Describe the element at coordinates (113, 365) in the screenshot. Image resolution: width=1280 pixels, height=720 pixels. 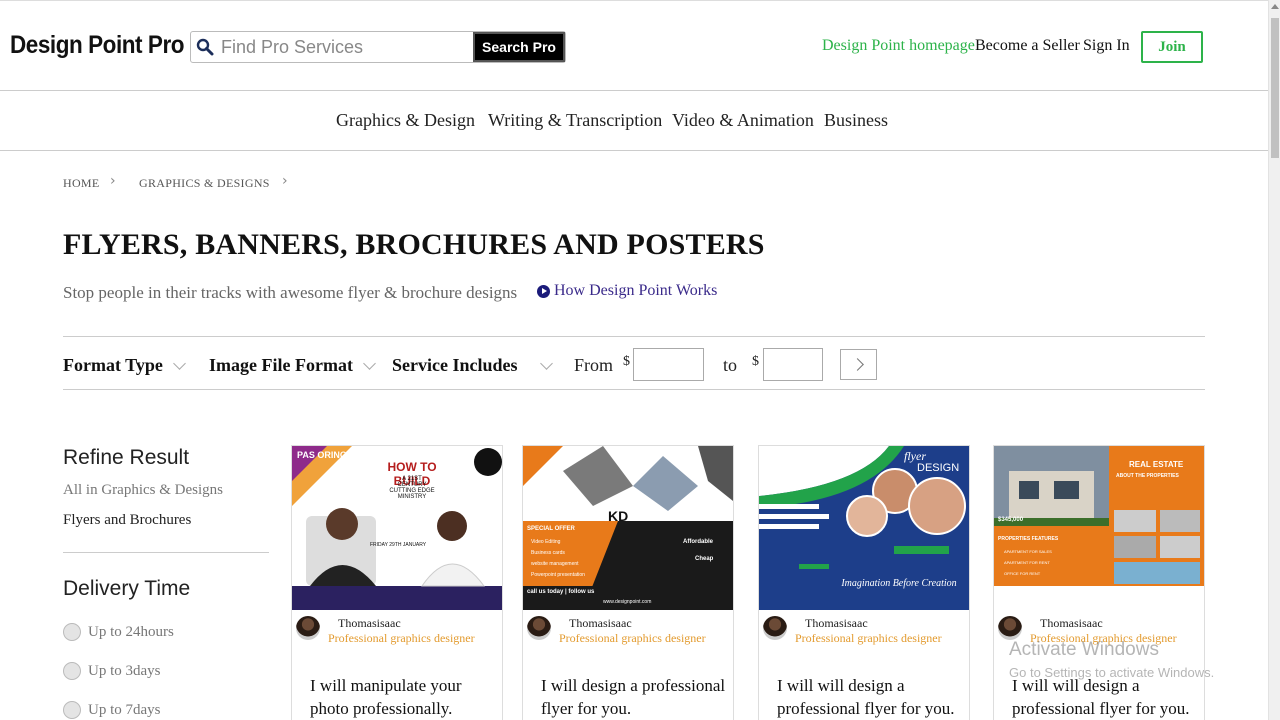
I see `format-type-label: Format Type` at that location.